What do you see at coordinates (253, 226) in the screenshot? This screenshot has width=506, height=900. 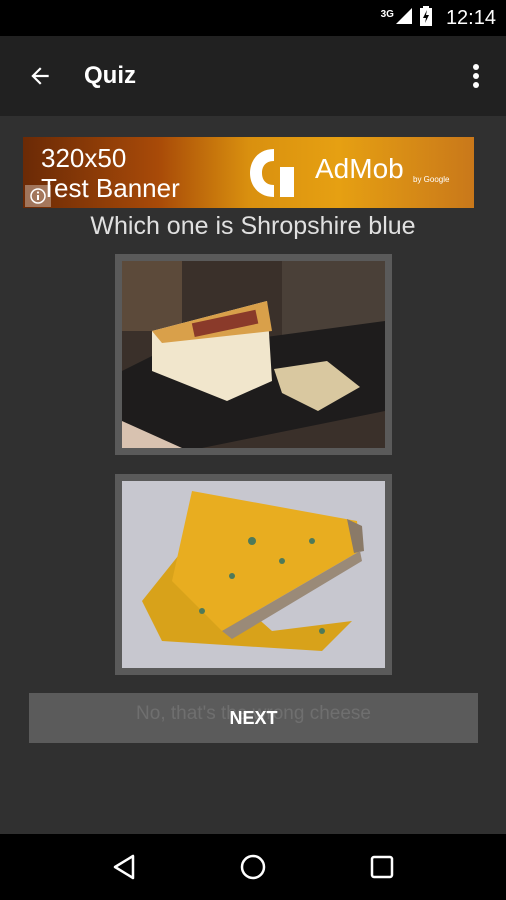 I see `question-text: Which one is Shropshire blue` at bounding box center [253, 226].